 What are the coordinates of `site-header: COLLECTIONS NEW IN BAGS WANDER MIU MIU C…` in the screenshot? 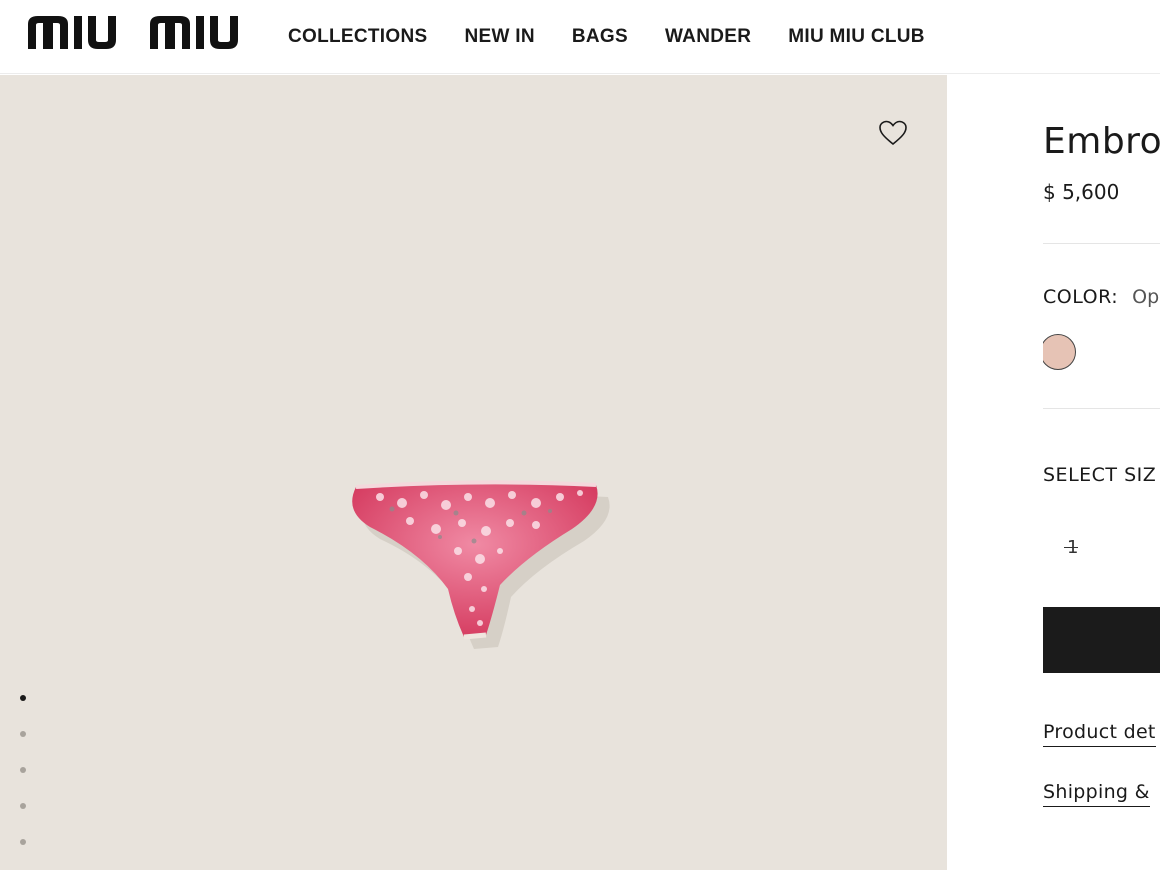 It's located at (580, 37).